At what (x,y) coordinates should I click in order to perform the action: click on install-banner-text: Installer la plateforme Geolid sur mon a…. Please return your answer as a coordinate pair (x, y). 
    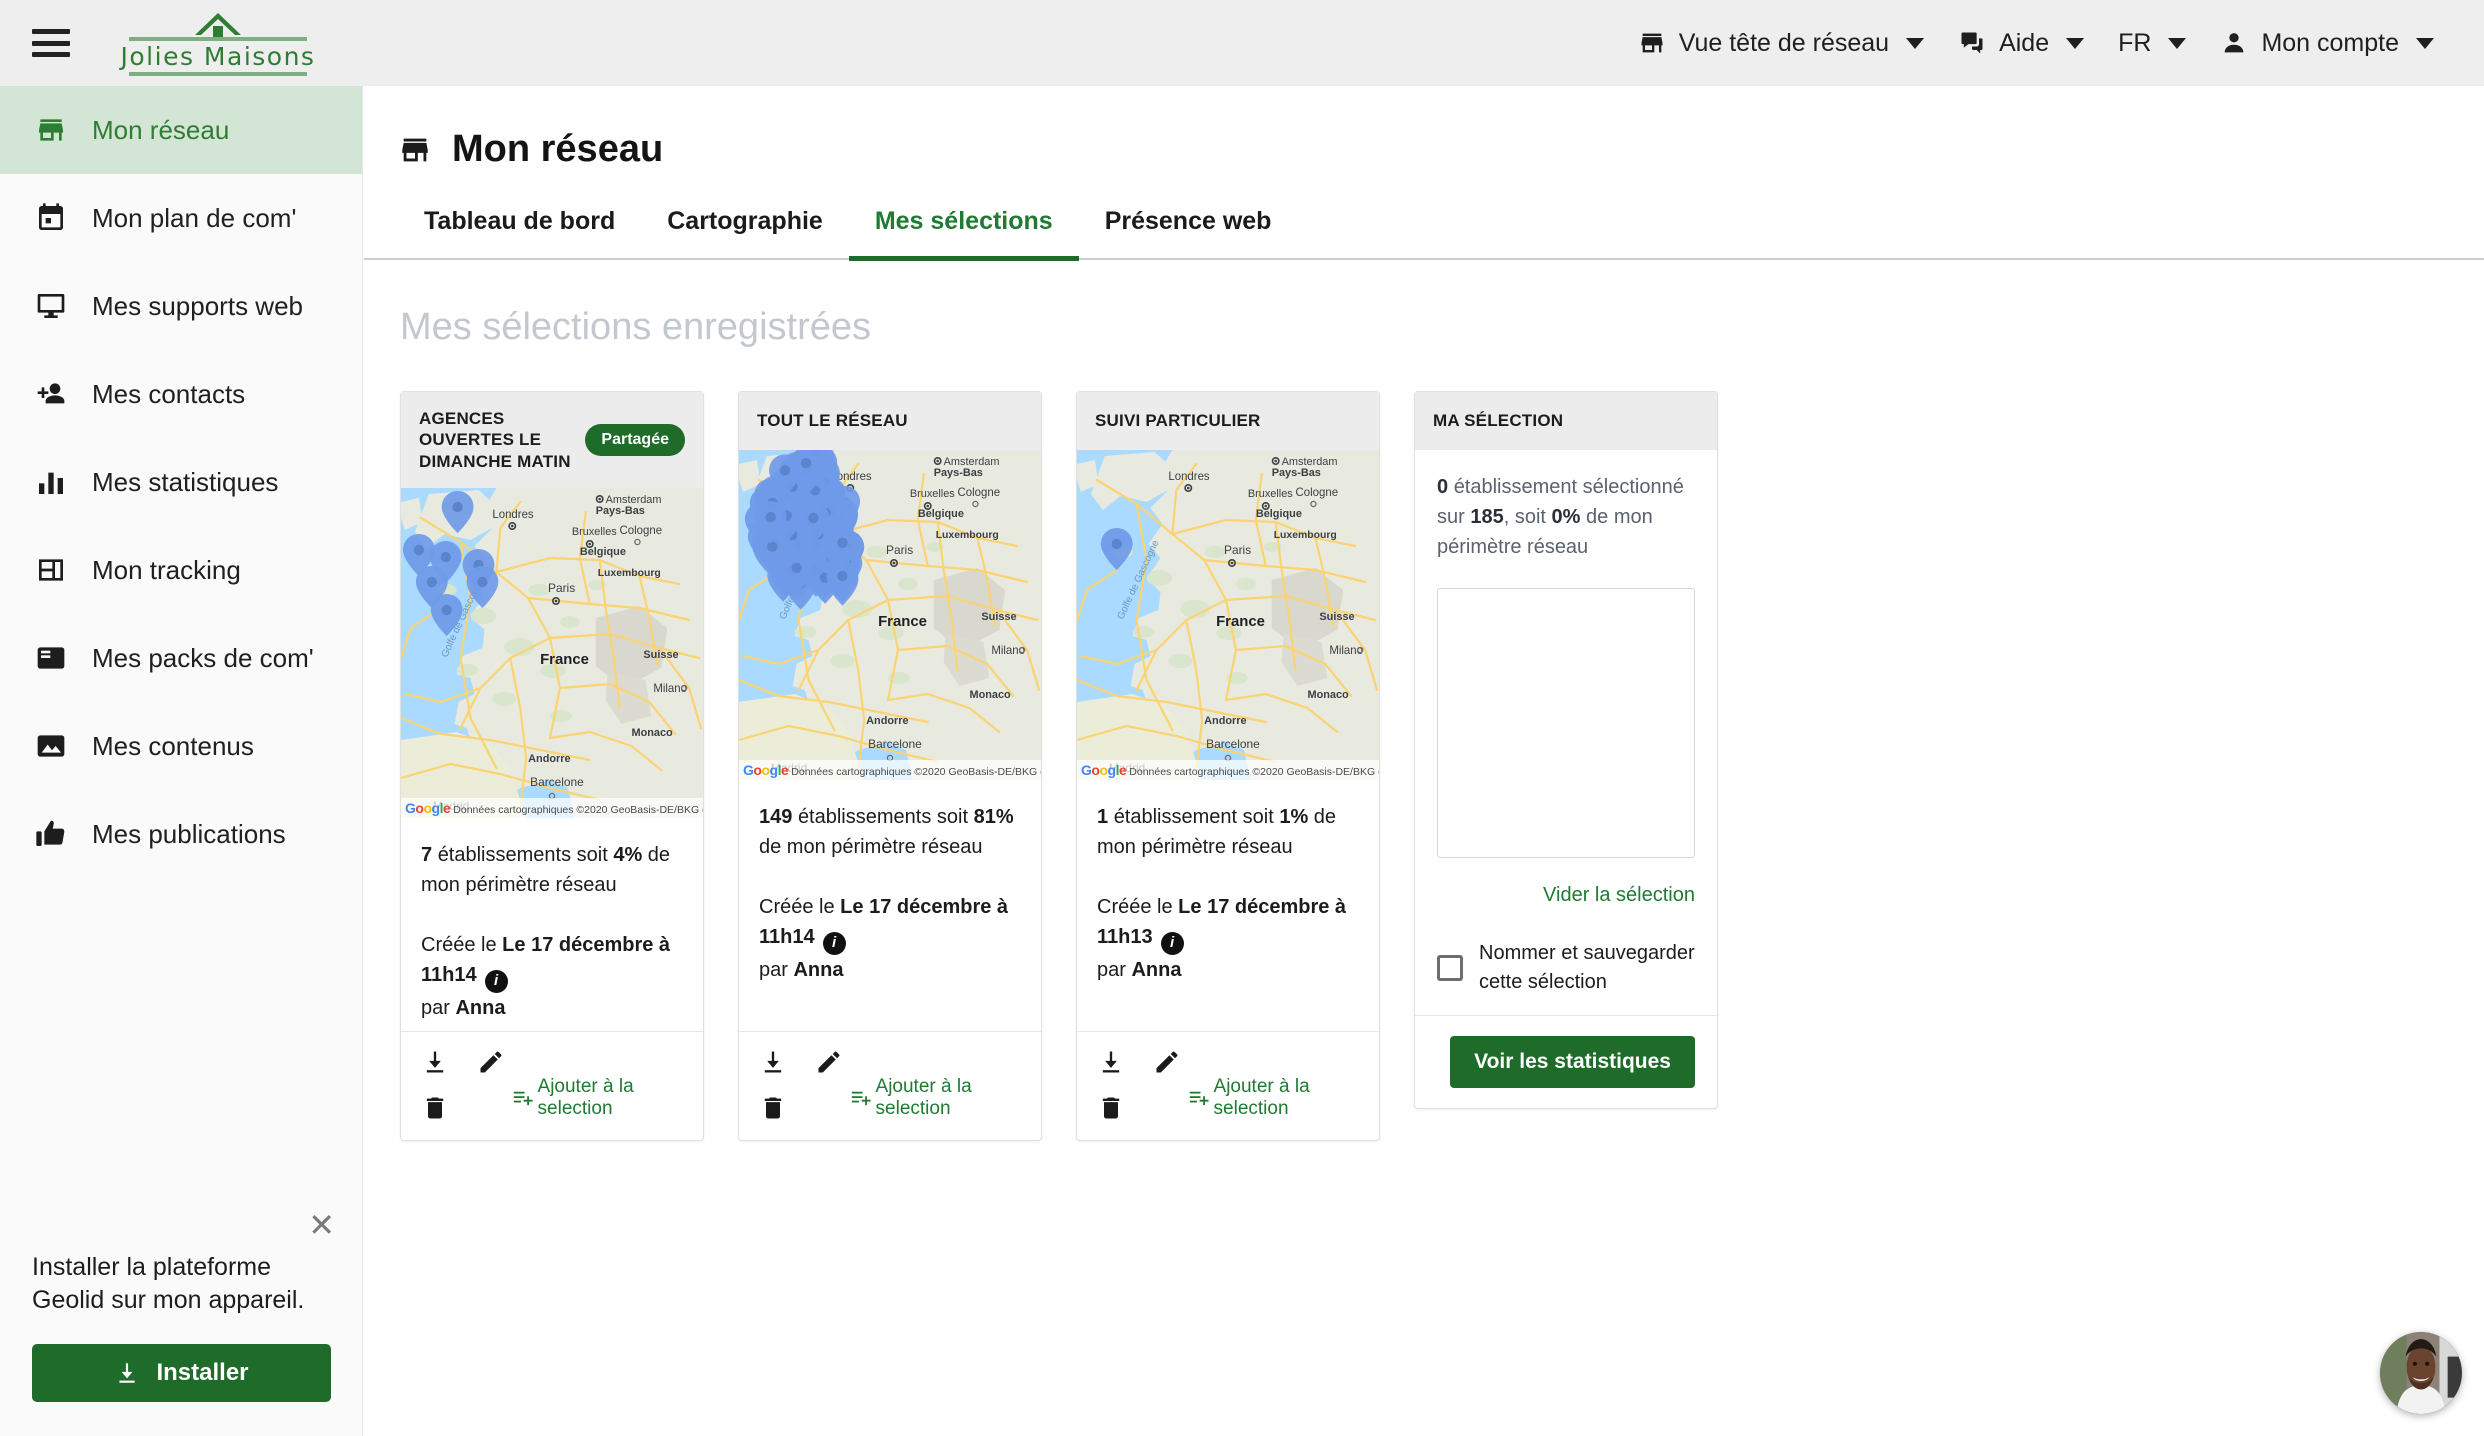
    Looking at the image, I should click on (168, 1283).